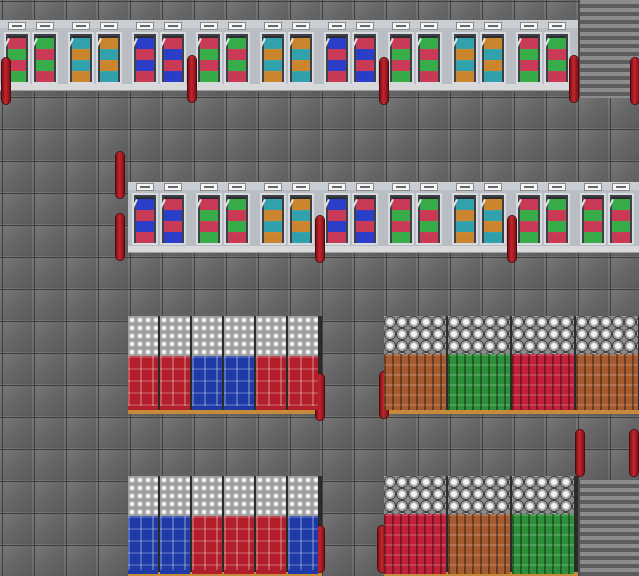 This screenshot has height=576, width=639. What do you see at coordinates (289, 87) in the screenshot?
I see `shelf-edge-top` at bounding box center [289, 87].